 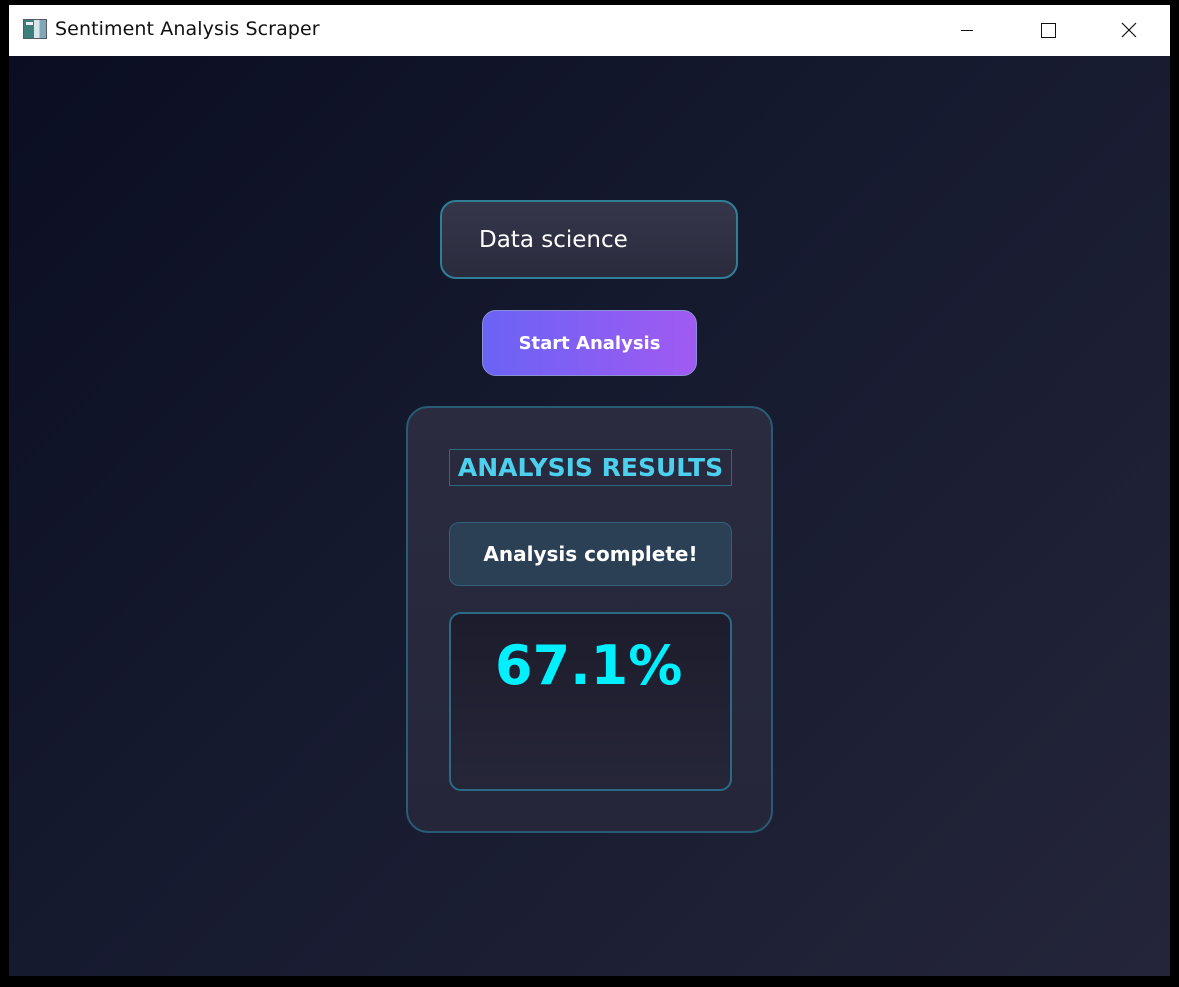 What do you see at coordinates (589, 665) in the screenshot?
I see `sentiment-score: 67.1%` at bounding box center [589, 665].